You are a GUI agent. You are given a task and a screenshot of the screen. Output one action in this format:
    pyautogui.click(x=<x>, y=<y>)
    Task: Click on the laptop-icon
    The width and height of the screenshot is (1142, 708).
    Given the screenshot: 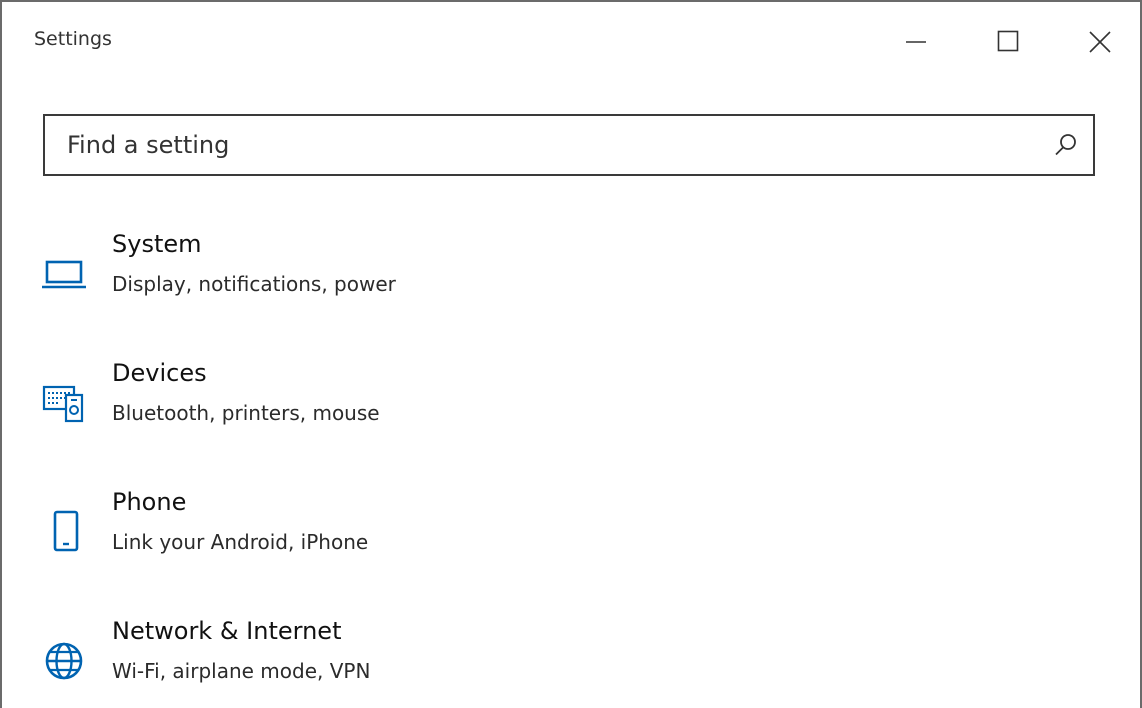 What is the action you would take?
    pyautogui.click(x=64, y=274)
    